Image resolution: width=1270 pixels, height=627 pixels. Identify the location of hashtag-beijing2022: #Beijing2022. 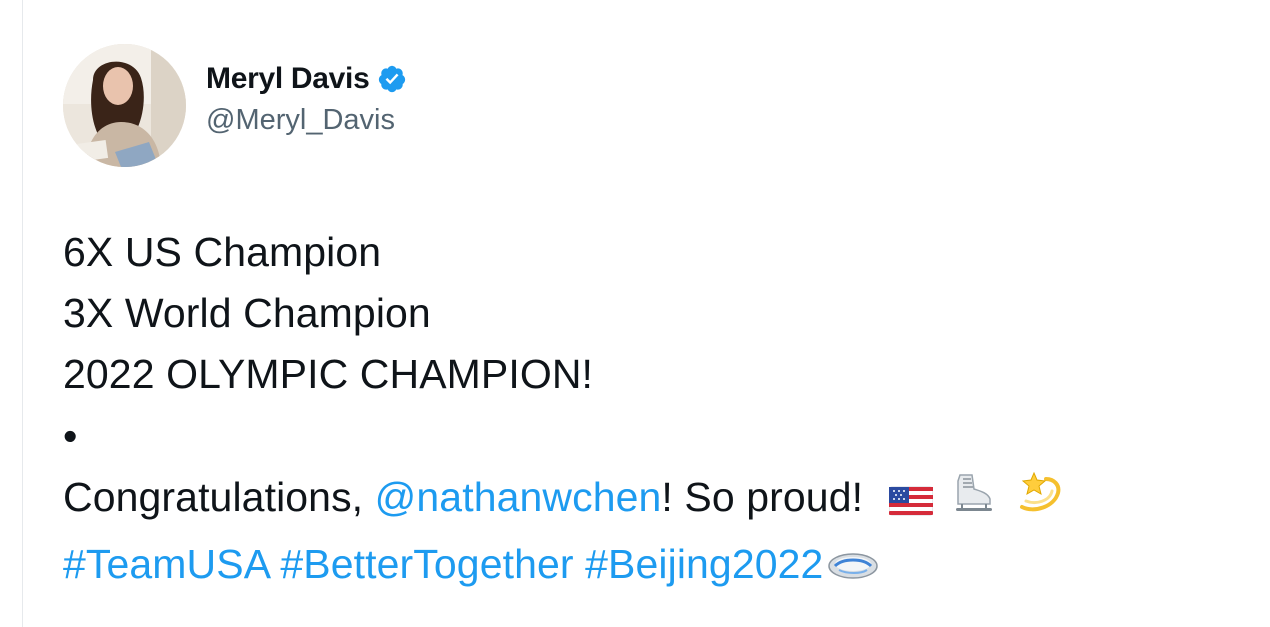
(704, 564).